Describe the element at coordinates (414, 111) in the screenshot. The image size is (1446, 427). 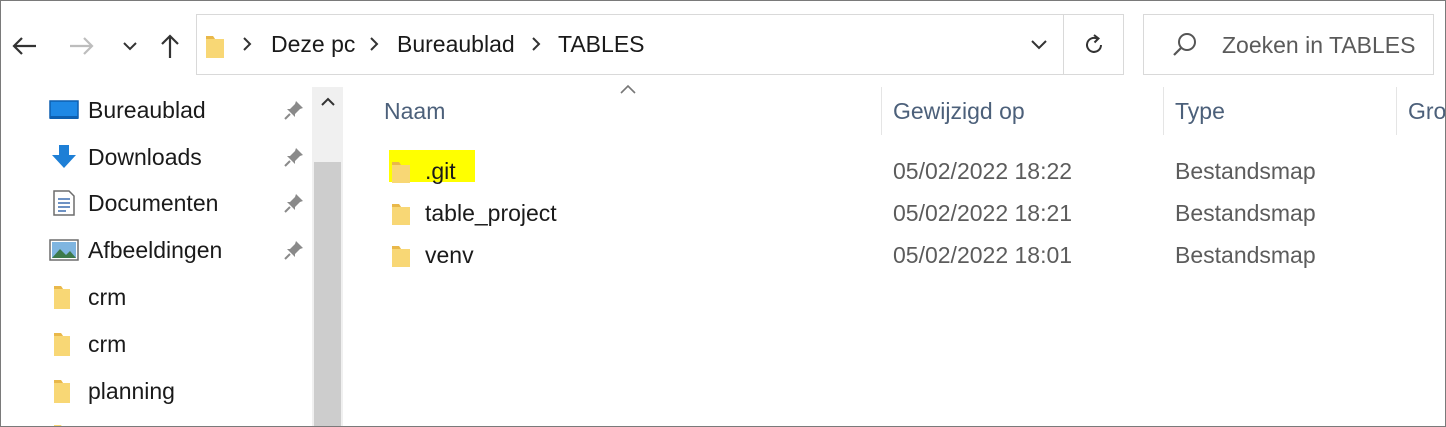
I see `column-header-name: Naam` at that location.